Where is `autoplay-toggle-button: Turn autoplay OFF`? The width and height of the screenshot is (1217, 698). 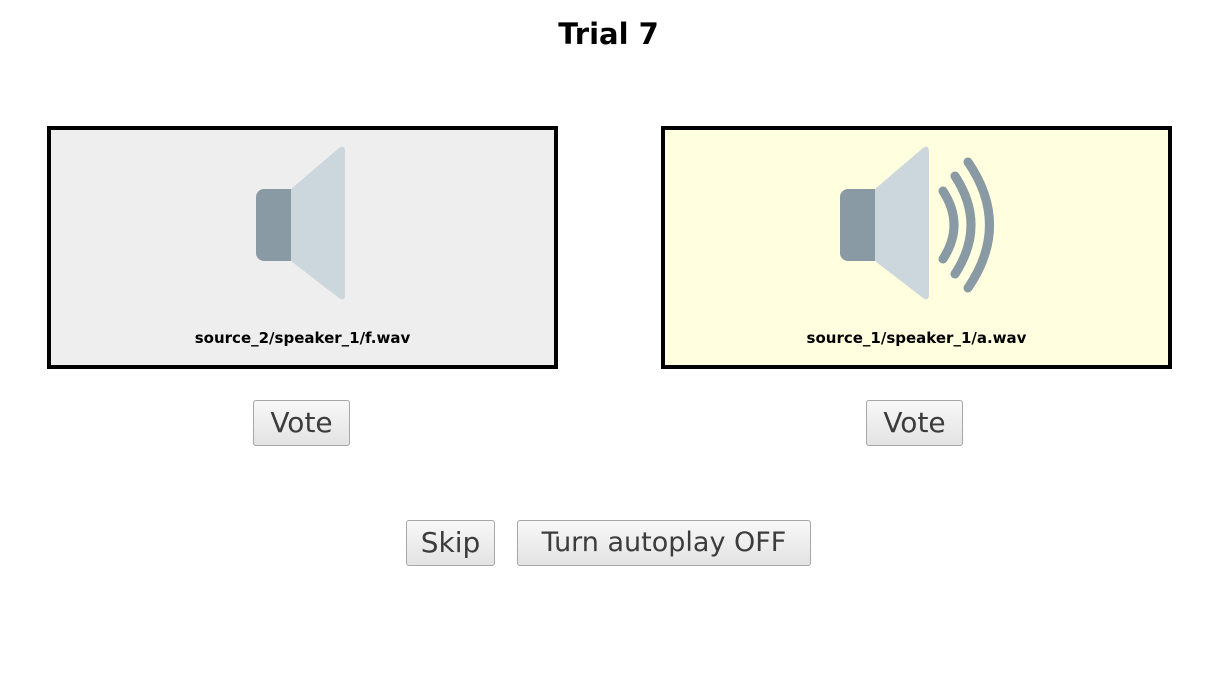 autoplay-toggle-button: Turn autoplay OFF is located at coordinates (664, 543).